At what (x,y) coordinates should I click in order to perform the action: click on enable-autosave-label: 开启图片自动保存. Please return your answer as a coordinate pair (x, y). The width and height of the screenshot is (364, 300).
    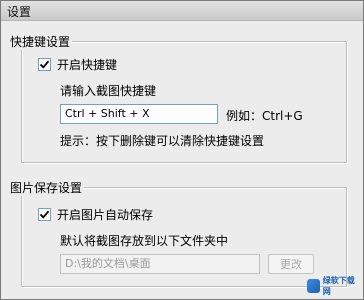
    Looking at the image, I should click on (105, 215).